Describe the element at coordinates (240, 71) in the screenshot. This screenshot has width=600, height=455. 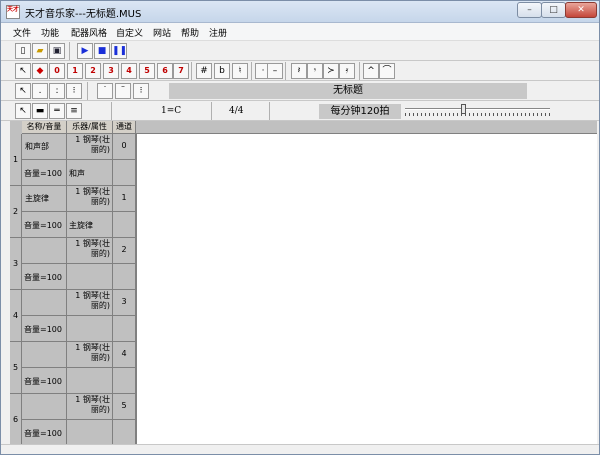
I see `natural-button: ♮` at that location.